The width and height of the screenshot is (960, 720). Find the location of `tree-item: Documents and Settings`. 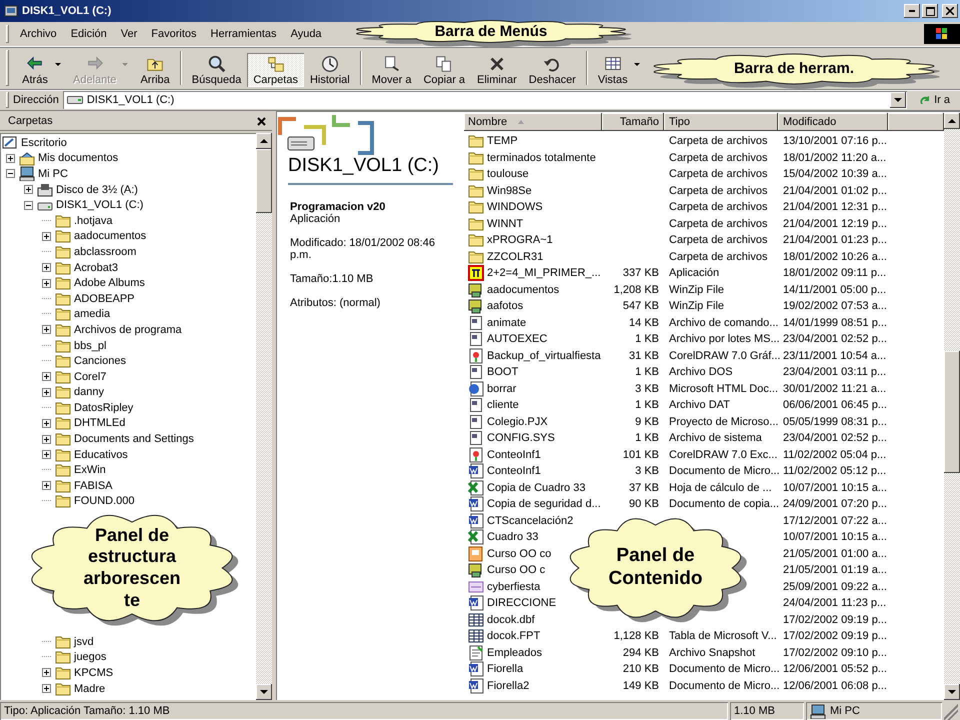

tree-item: Documents and Settings is located at coordinates (134, 439).